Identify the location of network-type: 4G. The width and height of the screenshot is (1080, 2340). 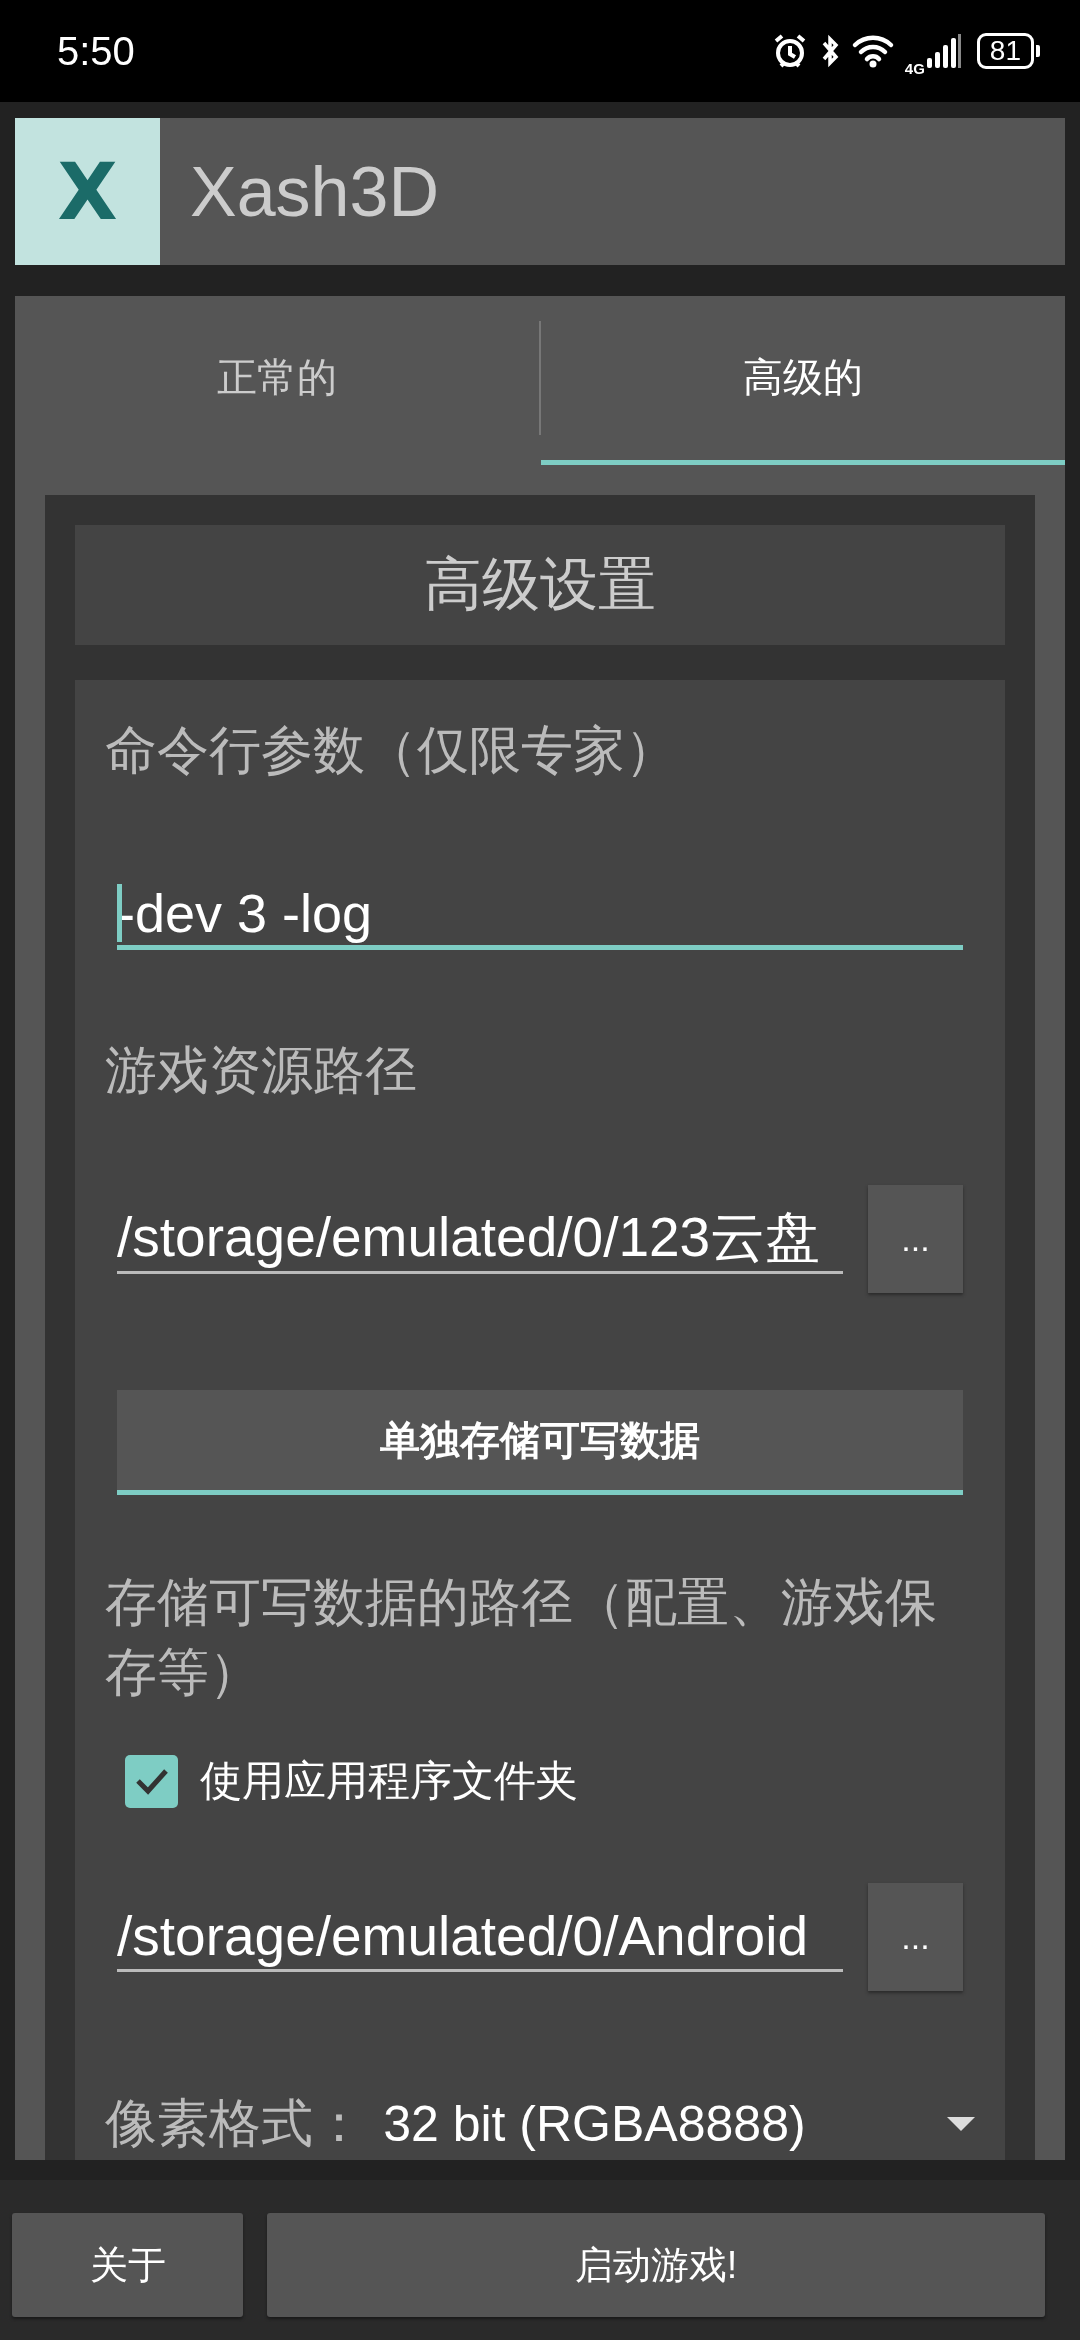
(914, 68).